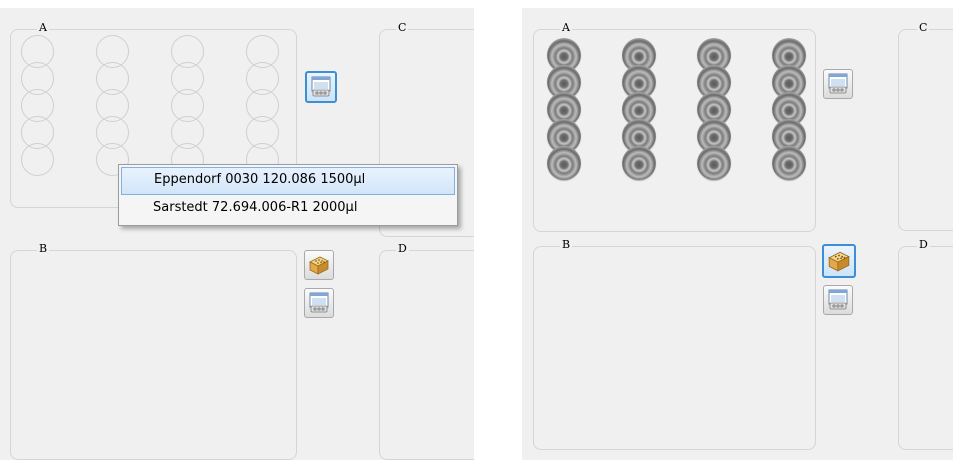  I want to click on group-c: C, so click(925, 126).